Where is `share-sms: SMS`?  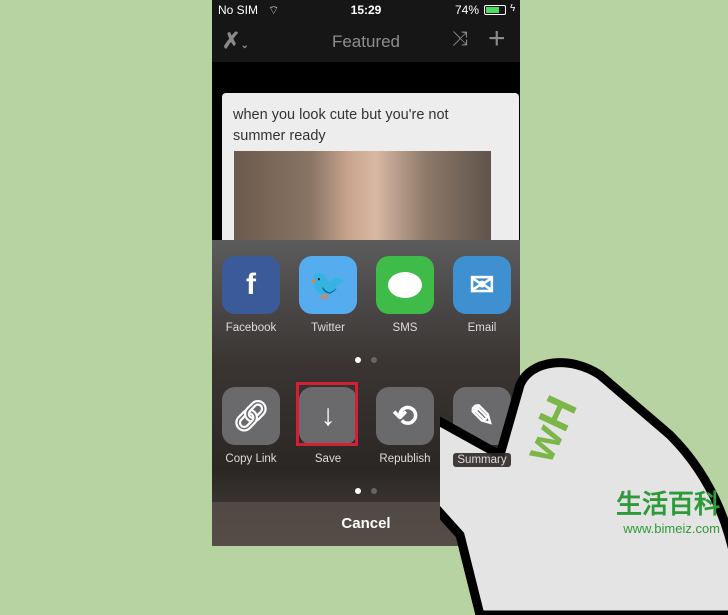 share-sms: SMS is located at coordinates (405, 295).